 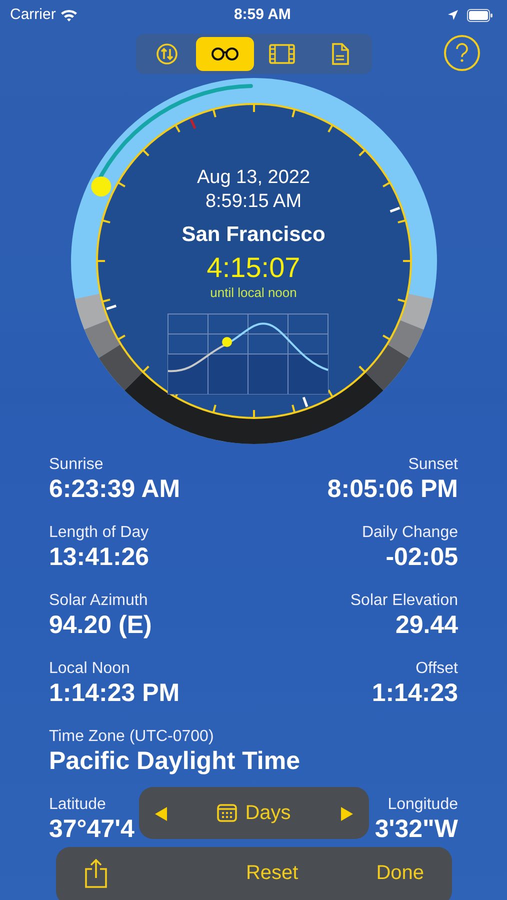 I want to click on clock-time: 8:59 AM, so click(x=262, y=14).